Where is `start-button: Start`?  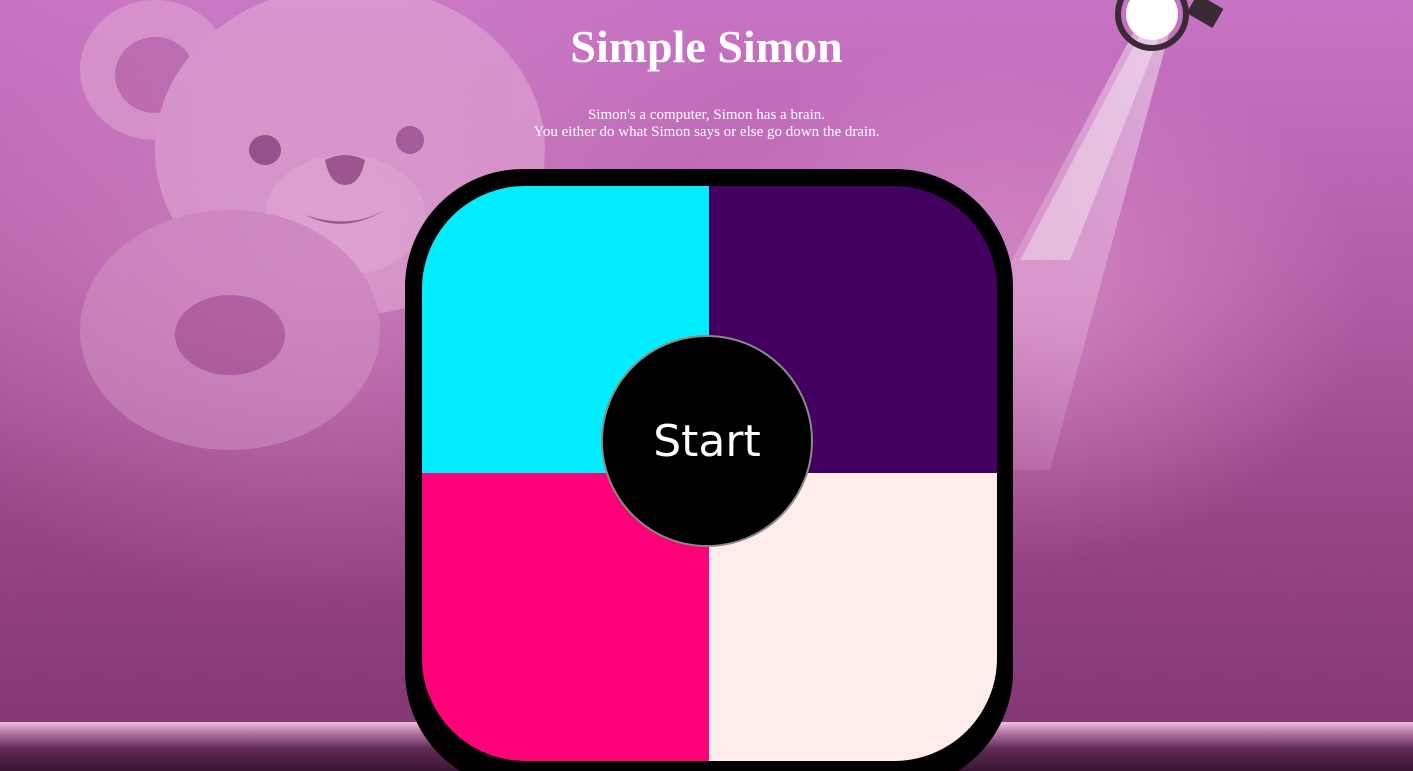
start-button: Start is located at coordinates (707, 441).